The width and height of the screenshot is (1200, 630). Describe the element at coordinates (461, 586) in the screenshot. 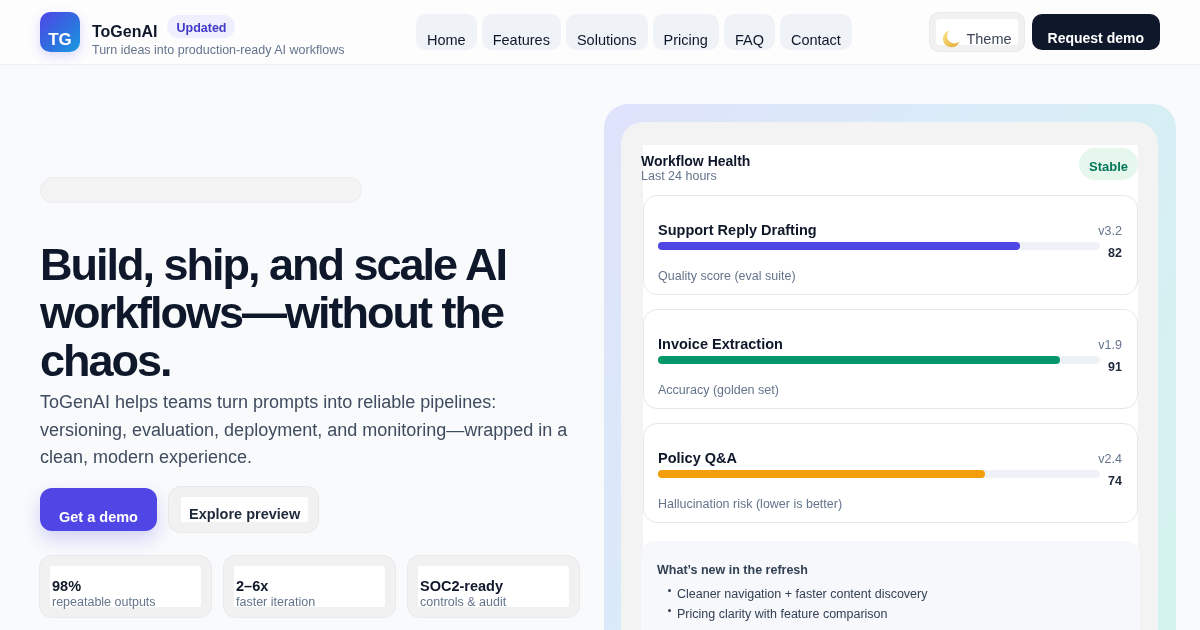

I see `stat-value: SOC2-ready` at that location.